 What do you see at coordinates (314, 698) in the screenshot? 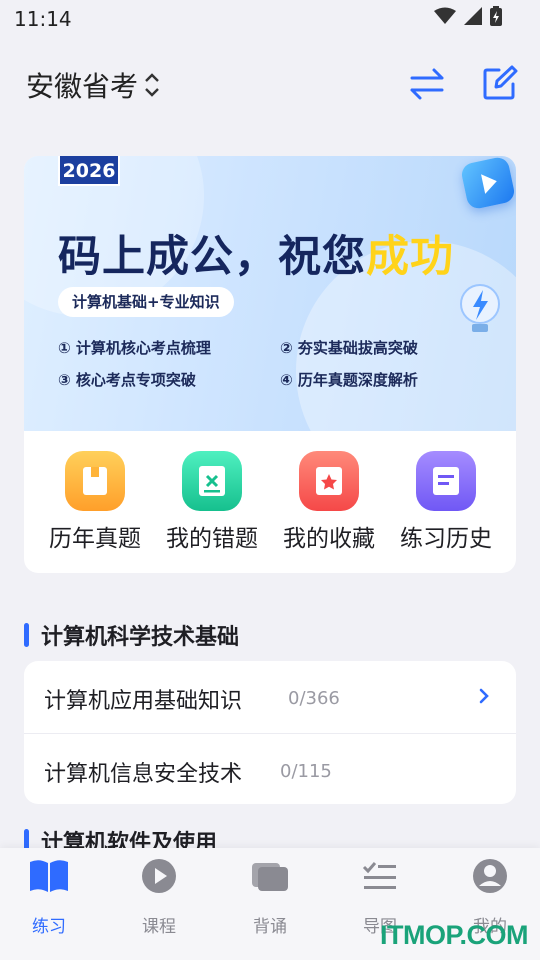
I see `chapter-progress: 0/366` at bounding box center [314, 698].